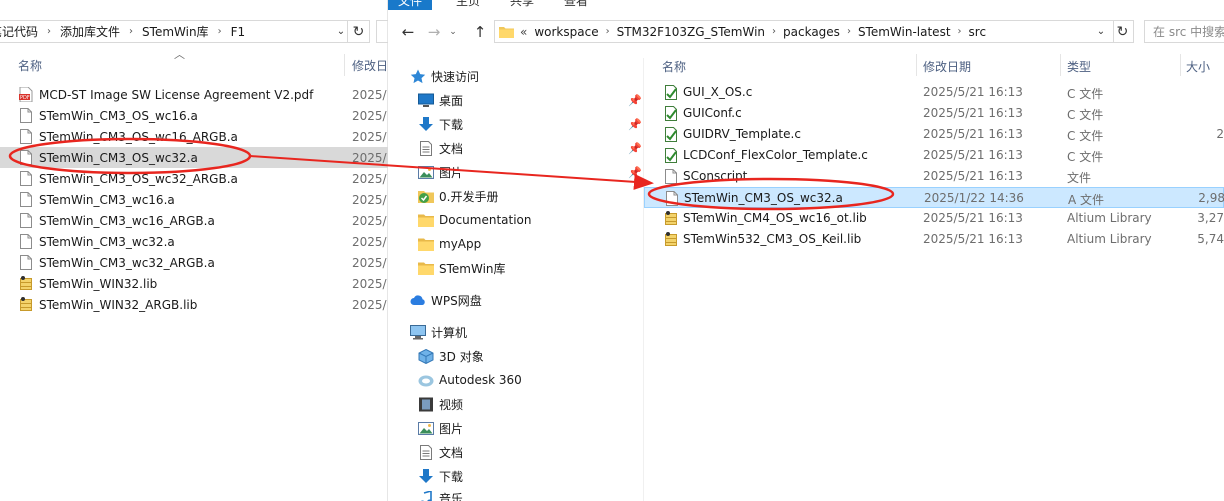  Describe the element at coordinates (934, 134) in the screenshot. I see `table-row: GUIDRV_Template.c 2025/5/21 16:13 C 文件 2` at that location.